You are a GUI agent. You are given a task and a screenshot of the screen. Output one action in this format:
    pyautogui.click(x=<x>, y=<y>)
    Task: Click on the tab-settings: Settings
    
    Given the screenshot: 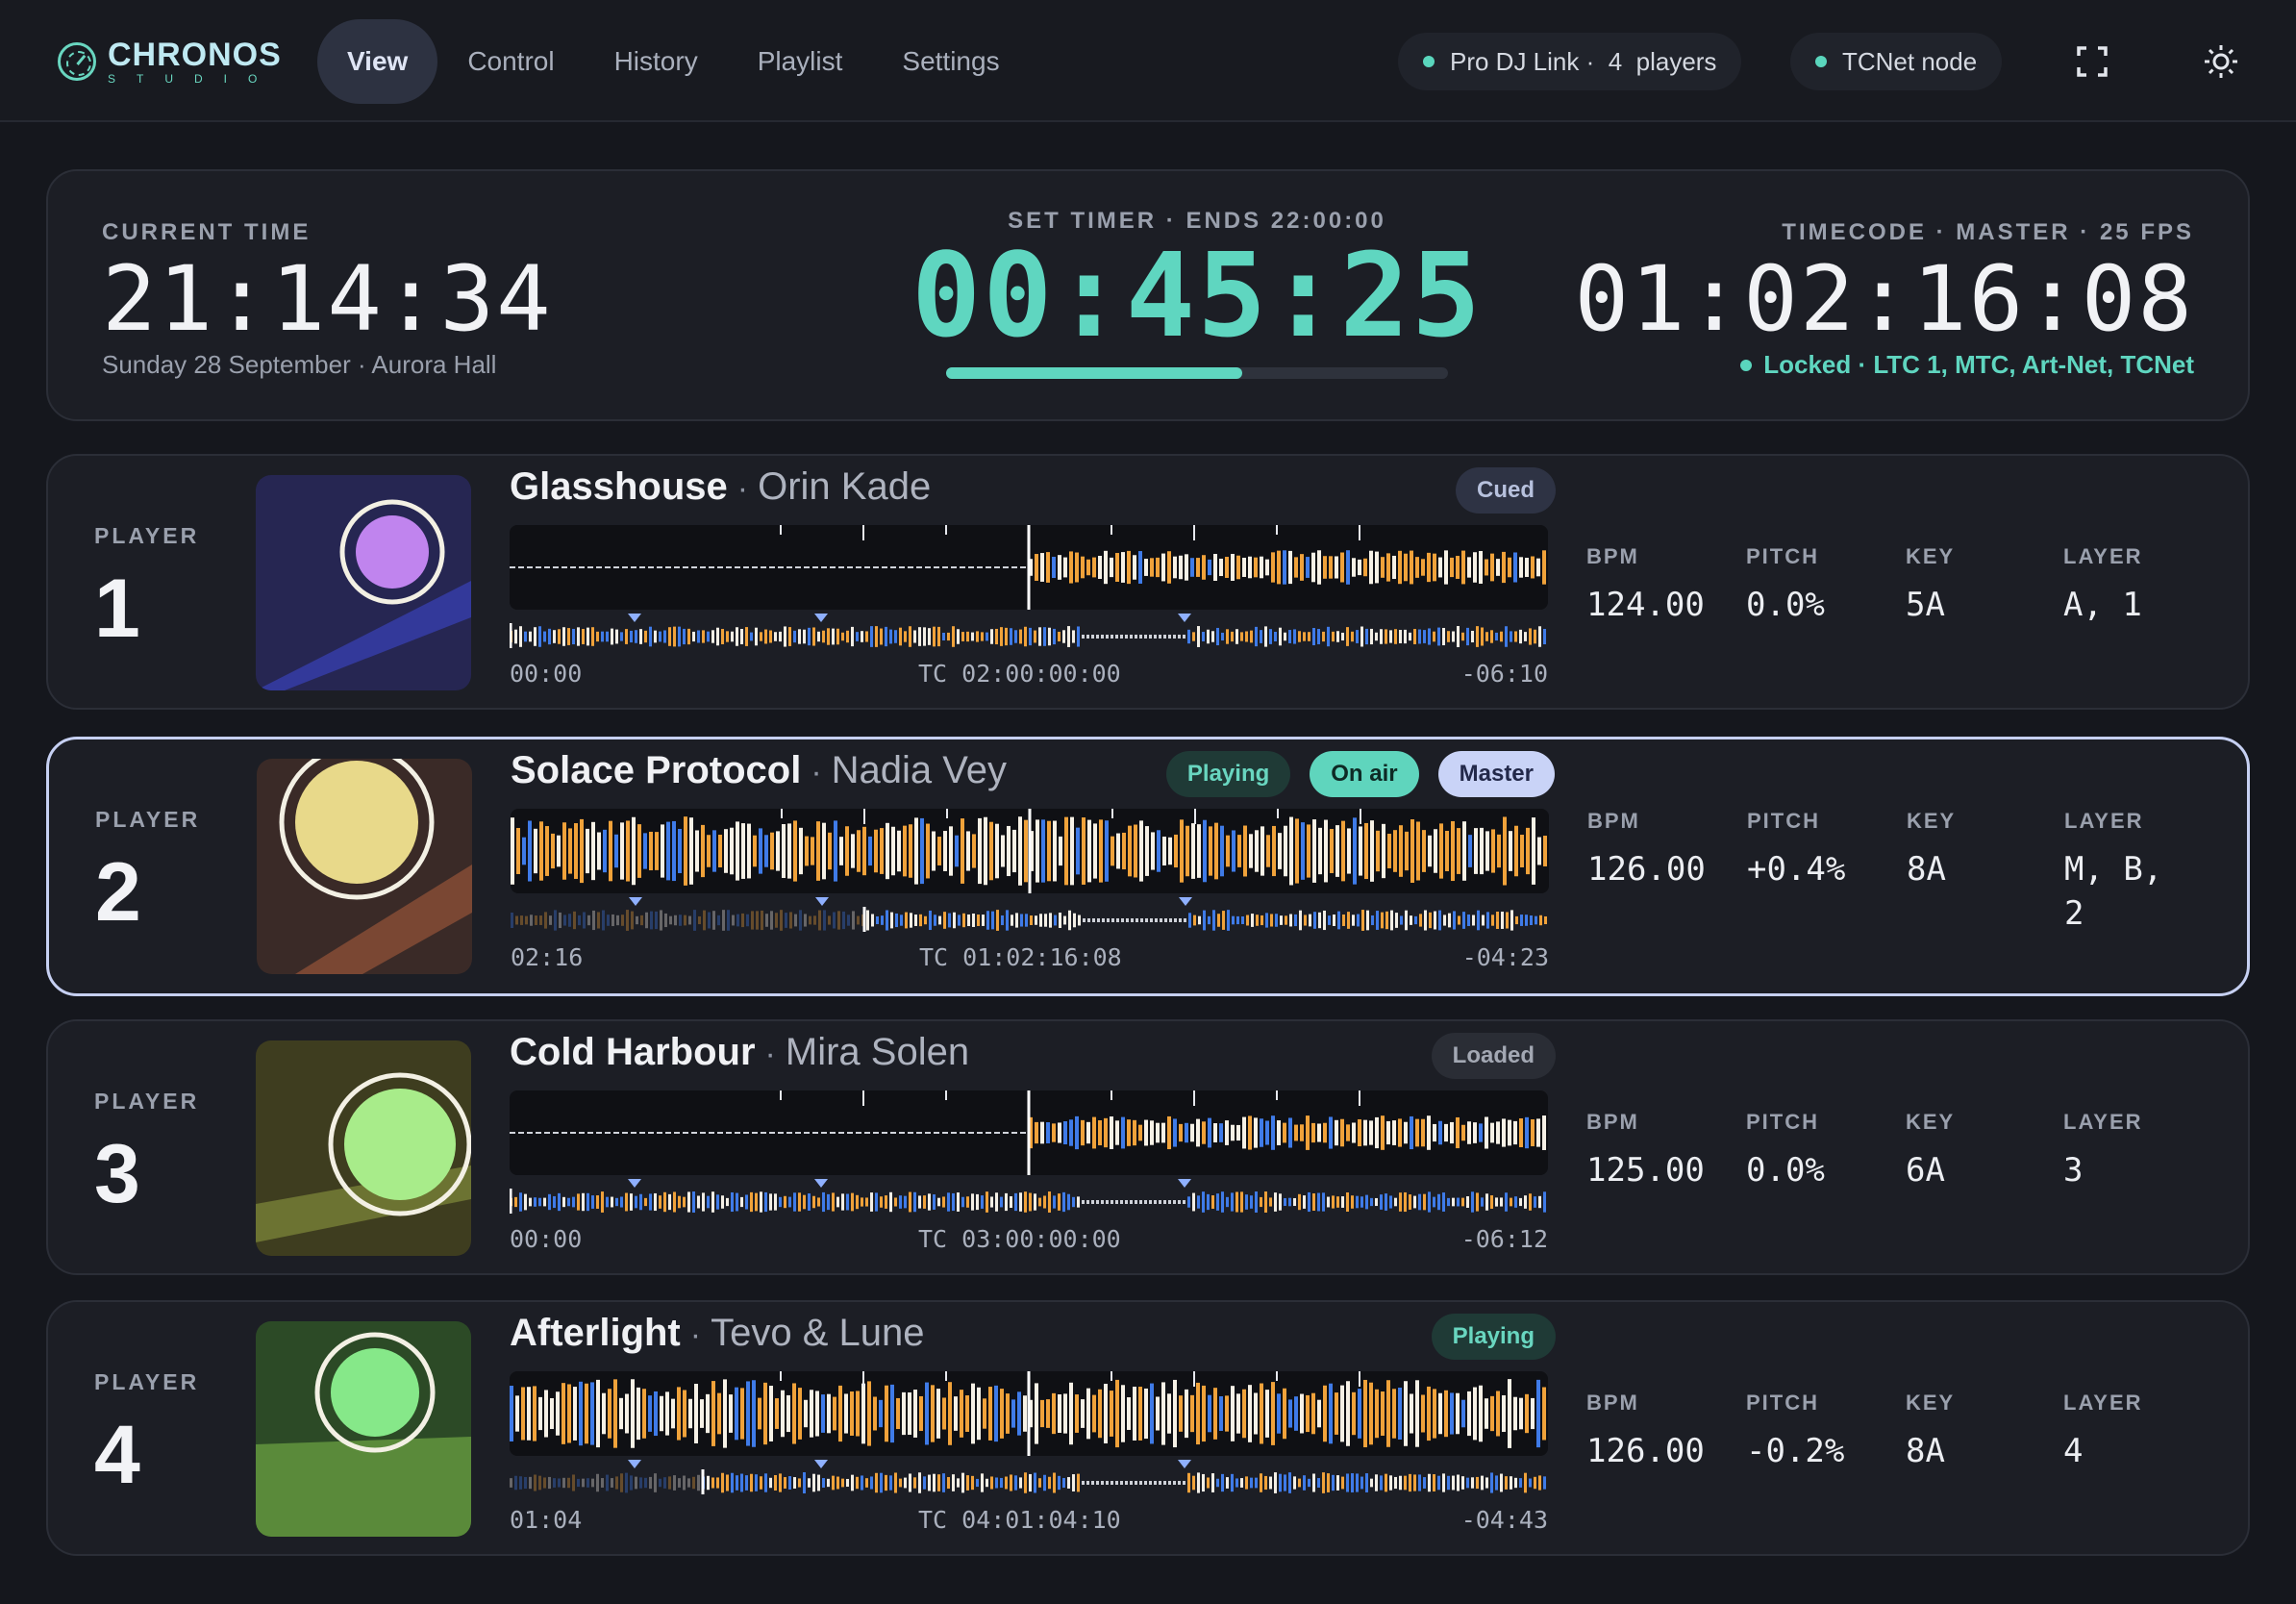 What is the action you would take?
    pyautogui.click(x=950, y=61)
    